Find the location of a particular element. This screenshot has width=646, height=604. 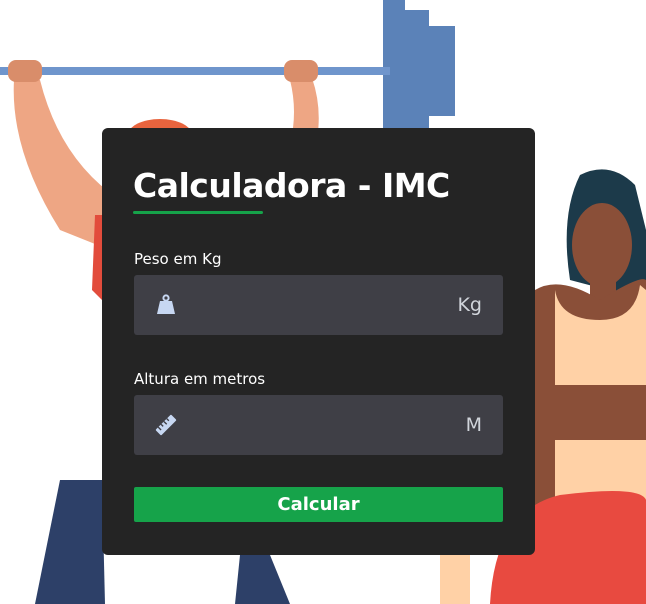

weight-field-container: Kg is located at coordinates (318, 305).